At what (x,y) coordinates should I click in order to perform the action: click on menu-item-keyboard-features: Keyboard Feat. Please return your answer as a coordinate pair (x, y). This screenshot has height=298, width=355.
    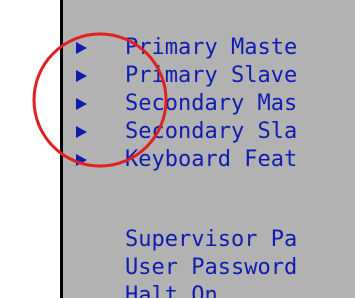
    Looking at the image, I should click on (207, 160).